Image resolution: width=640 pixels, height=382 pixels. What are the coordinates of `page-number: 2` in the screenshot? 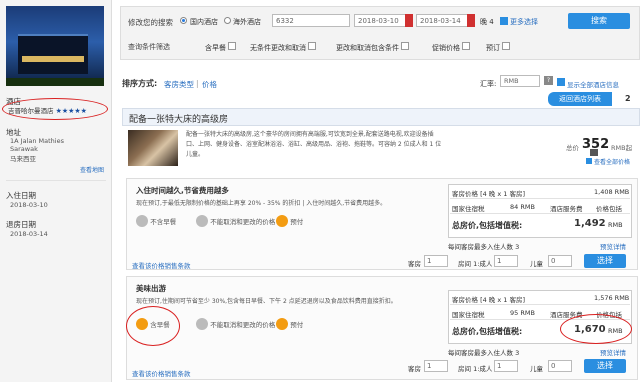 It's located at (628, 98).